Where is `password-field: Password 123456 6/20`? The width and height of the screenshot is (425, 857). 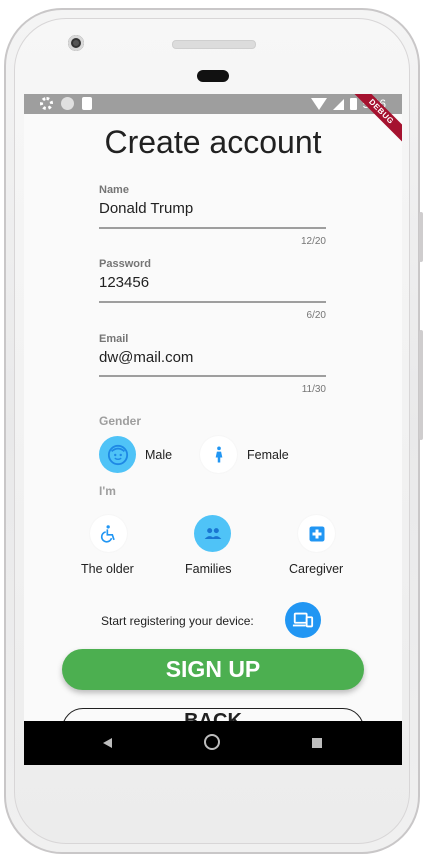
password-field: Password 123456 6/20 is located at coordinates (212, 289).